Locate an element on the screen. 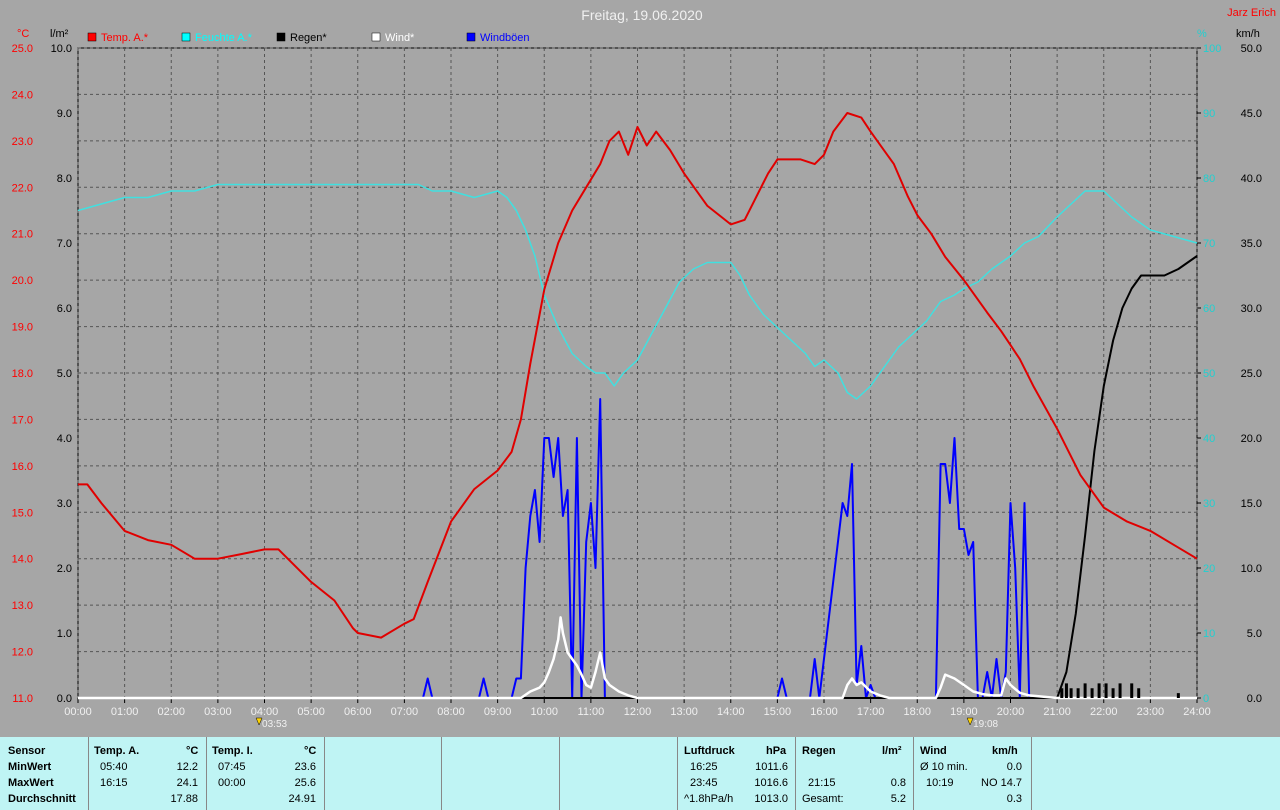 The image size is (1280, 810). x-tick-label: 19:00 is located at coordinates (964, 712).